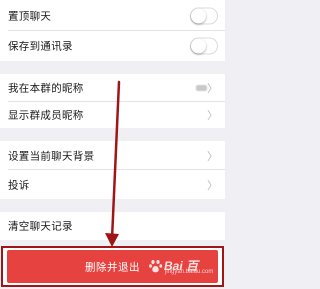  I want to click on show-member-nicknames-row: 显示群成员昵称 〉, so click(112, 115).